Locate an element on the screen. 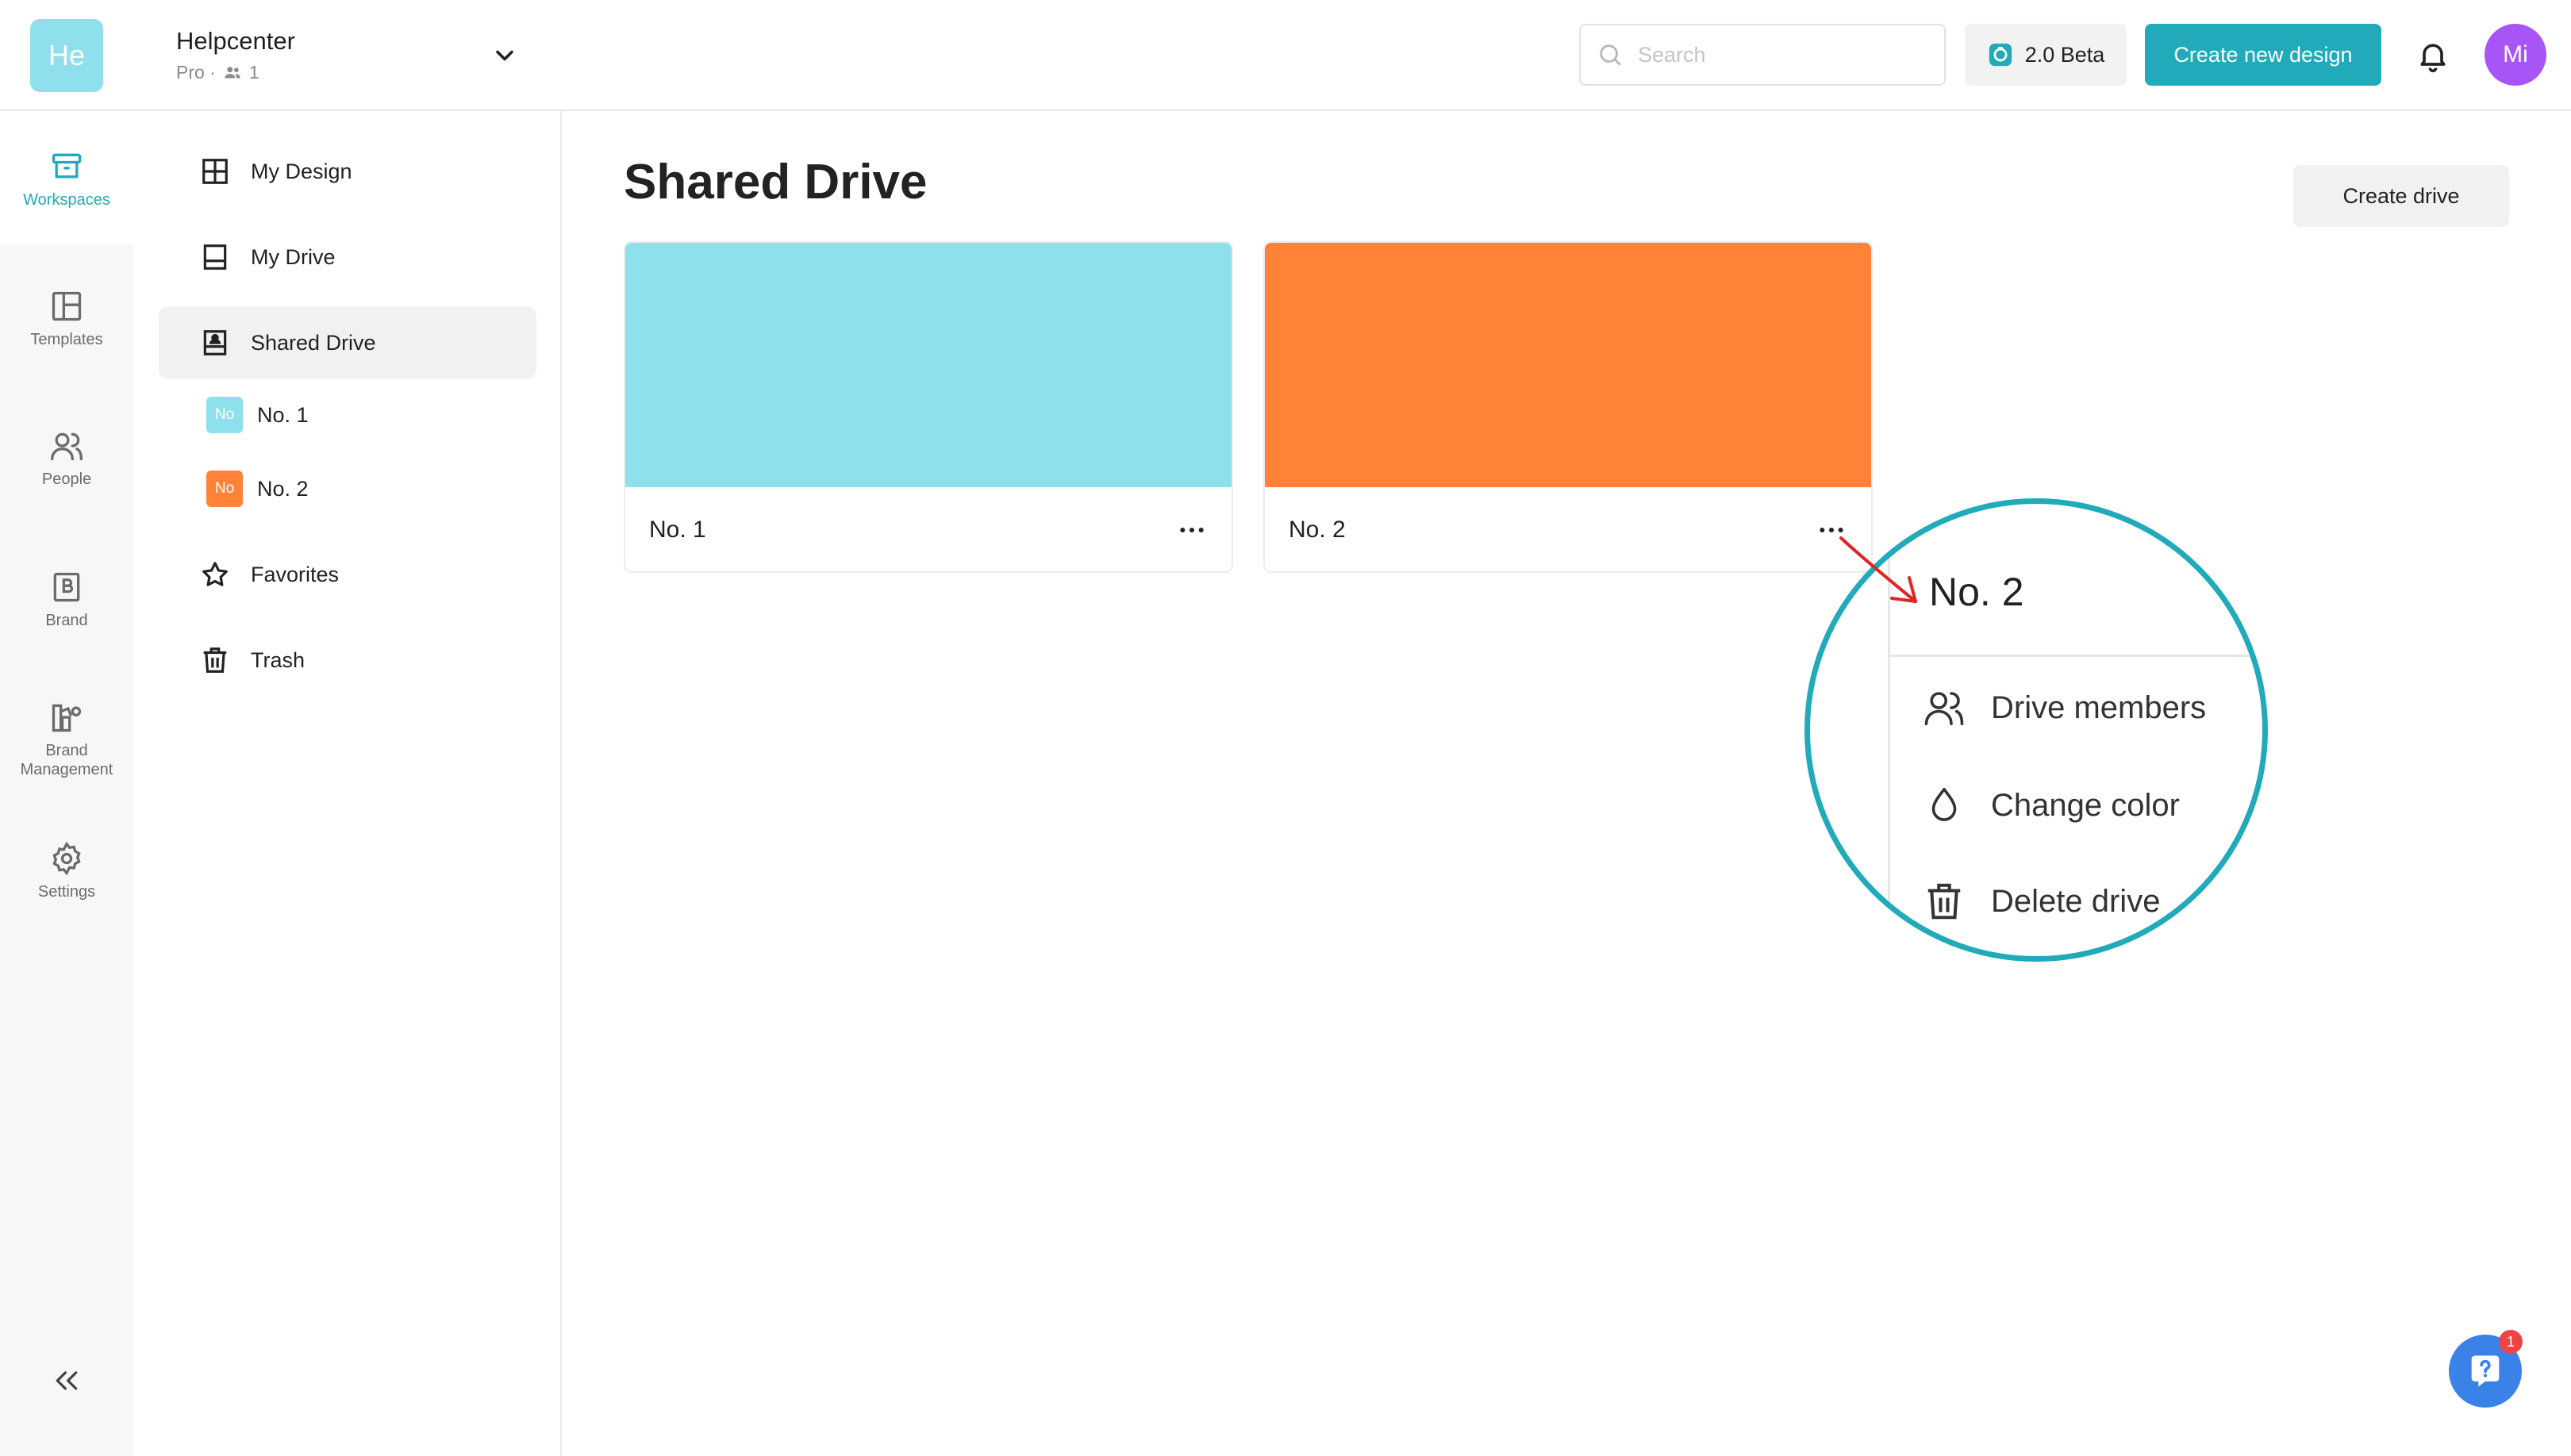 The width and height of the screenshot is (2571, 1456). menu-item-label: Delete drive is located at coordinates (2076, 901).